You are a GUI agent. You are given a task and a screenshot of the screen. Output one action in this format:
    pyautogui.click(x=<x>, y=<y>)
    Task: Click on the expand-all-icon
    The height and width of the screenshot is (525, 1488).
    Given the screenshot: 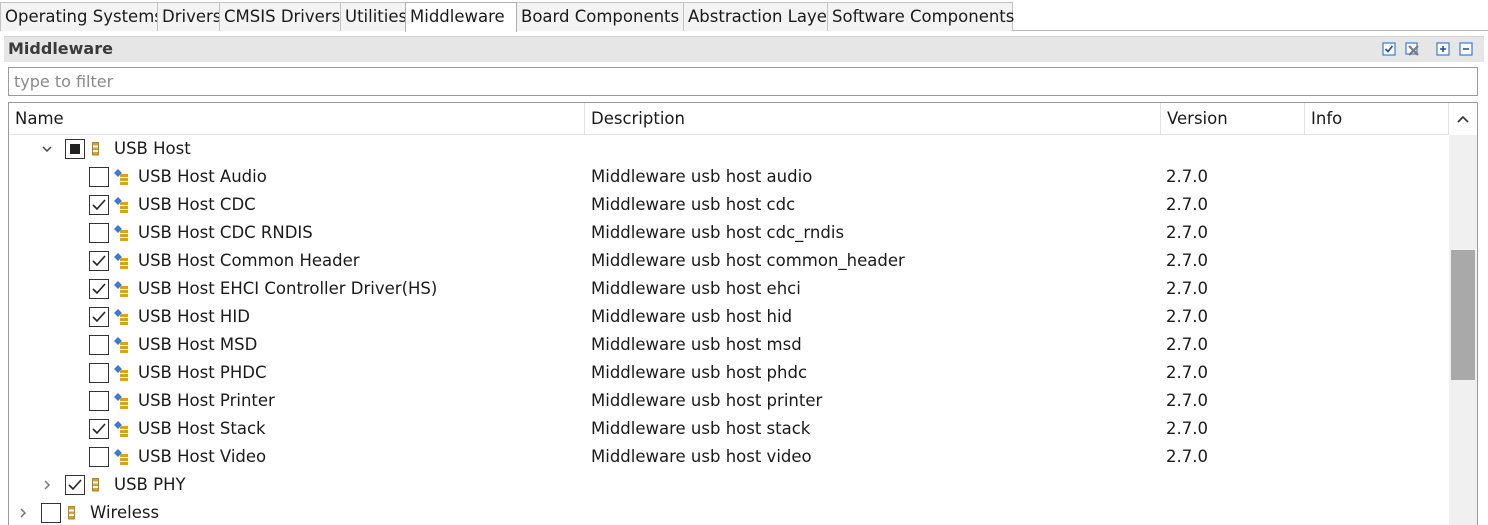 What is the action you would take?
    pyautogui.click(x=1443, y=49)
    